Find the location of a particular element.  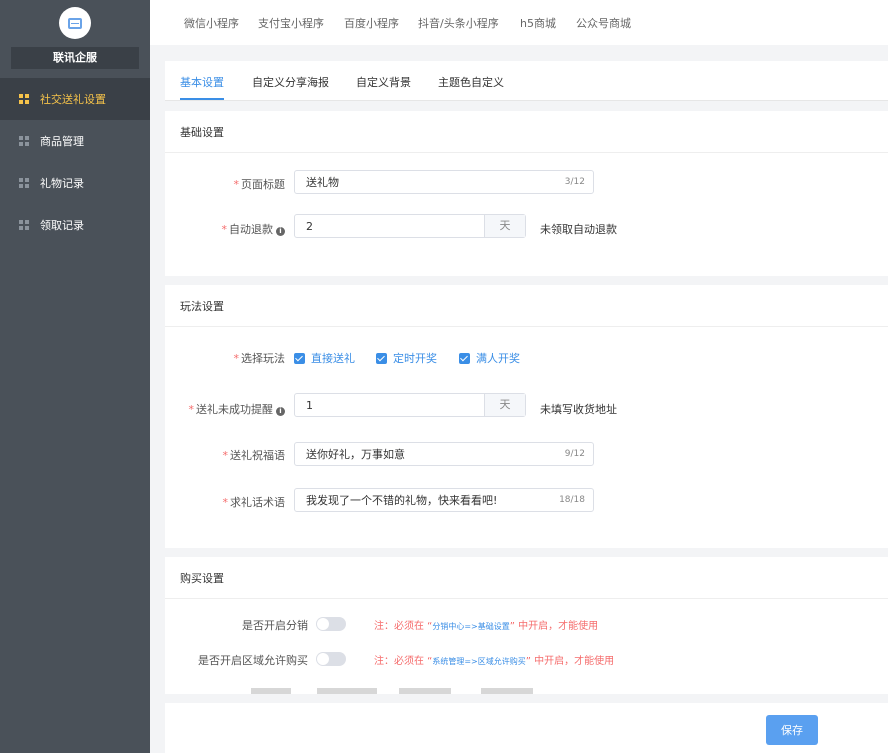

section-title: 基础设置 is located at coordinates (202, 132).